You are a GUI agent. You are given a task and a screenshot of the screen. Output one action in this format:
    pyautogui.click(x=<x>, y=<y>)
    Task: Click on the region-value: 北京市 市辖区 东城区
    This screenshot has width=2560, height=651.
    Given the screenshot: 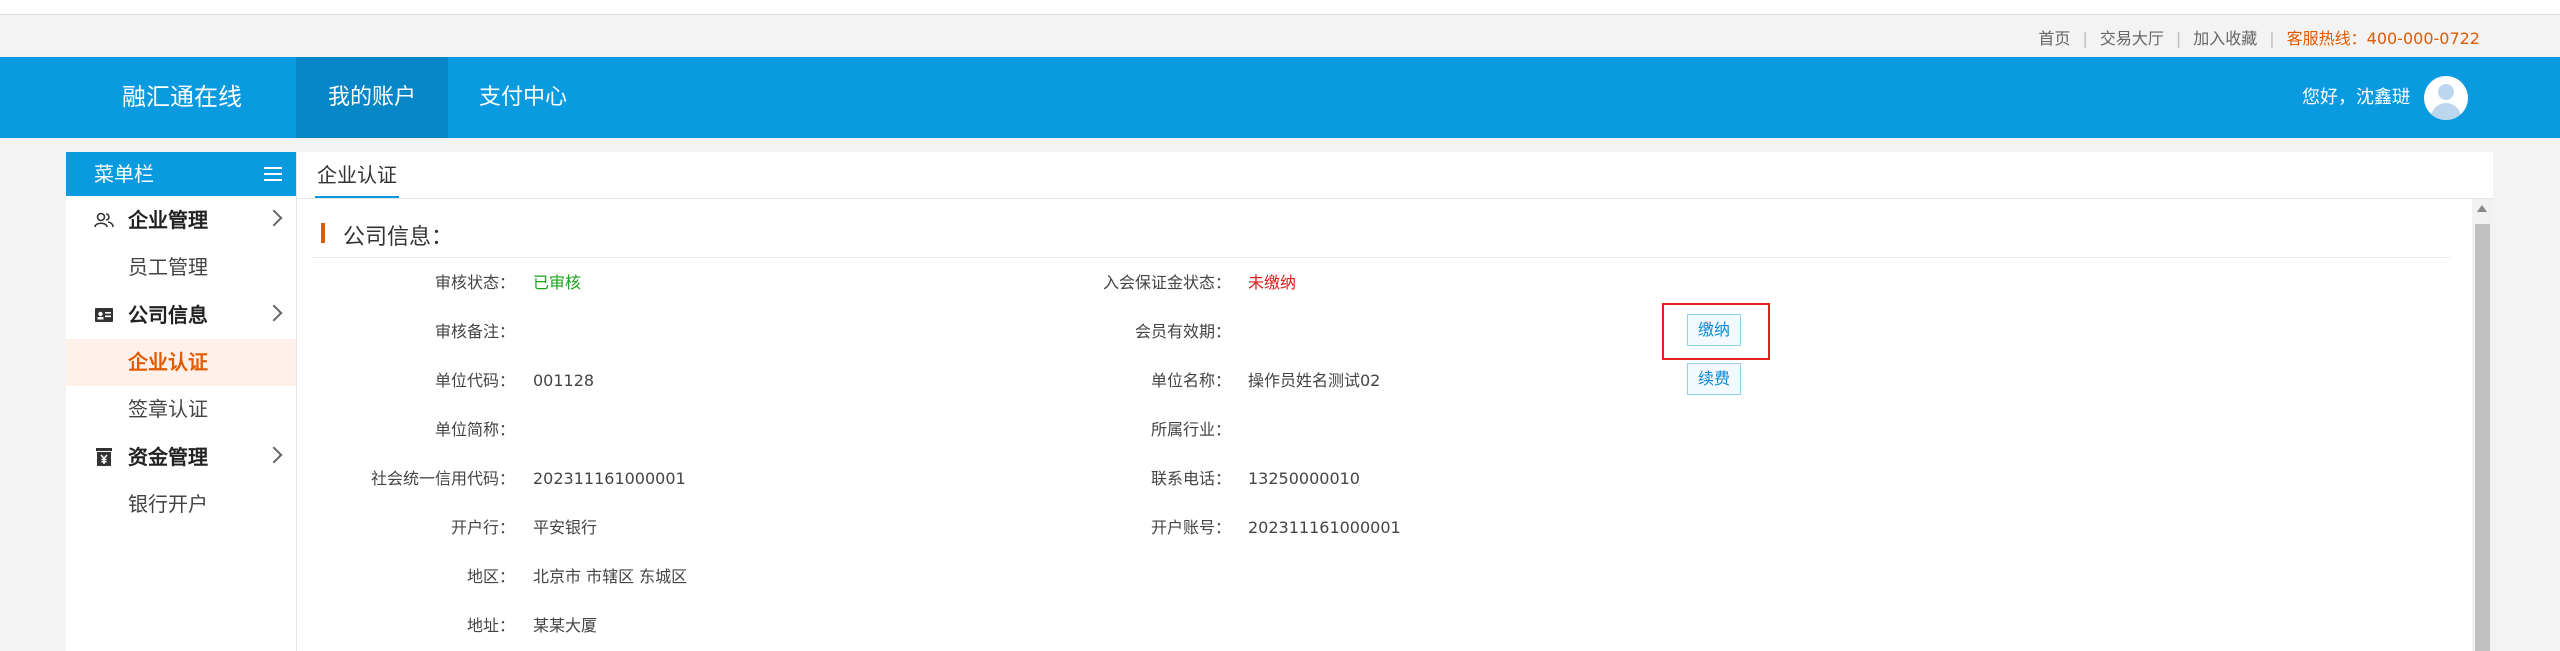 What is the action you would take?
    pyautogui.click(x=610, y=576)
    